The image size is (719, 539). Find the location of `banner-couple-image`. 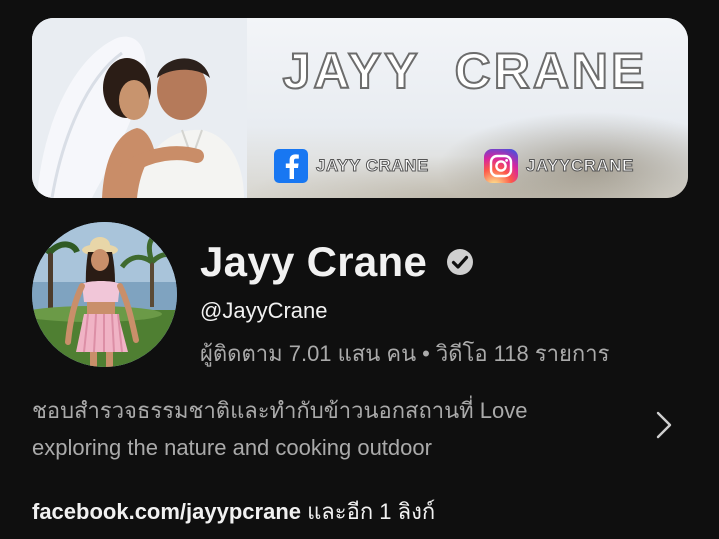

banner-couple-image is located at coordinates (139, 108).